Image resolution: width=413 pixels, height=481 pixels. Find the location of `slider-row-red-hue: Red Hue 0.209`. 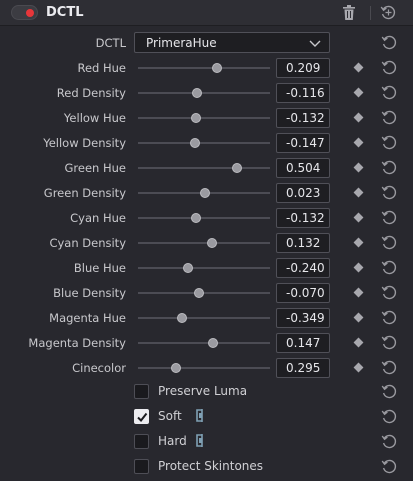

slider-row-red-hue: Red Hue 0.209 is located at coordinates (206, 67).